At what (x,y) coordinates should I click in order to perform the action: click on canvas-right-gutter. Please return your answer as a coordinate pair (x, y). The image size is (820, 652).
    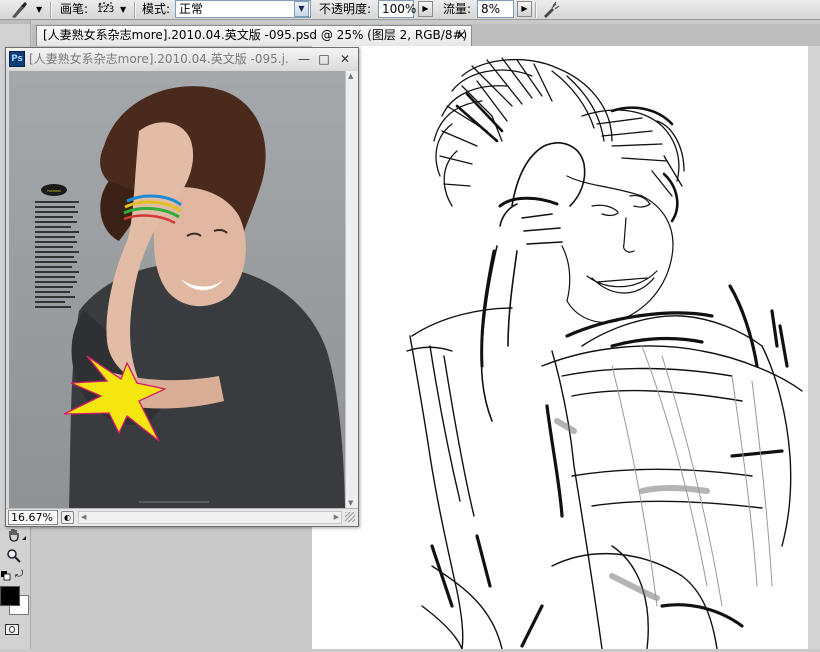
    Looking at the image, I should click on (814, 347).